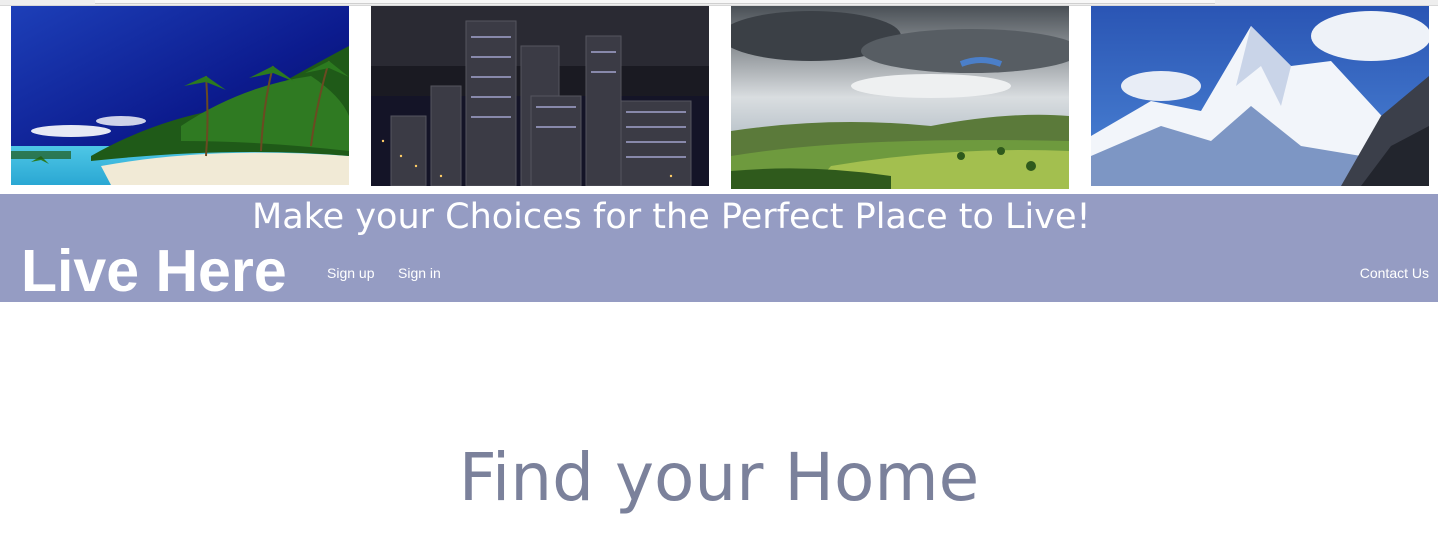 This screenshot has width=1438, height=537. Describe the element at coordinates (900, 97) in the screenshot. I see `valley-image` at that location.